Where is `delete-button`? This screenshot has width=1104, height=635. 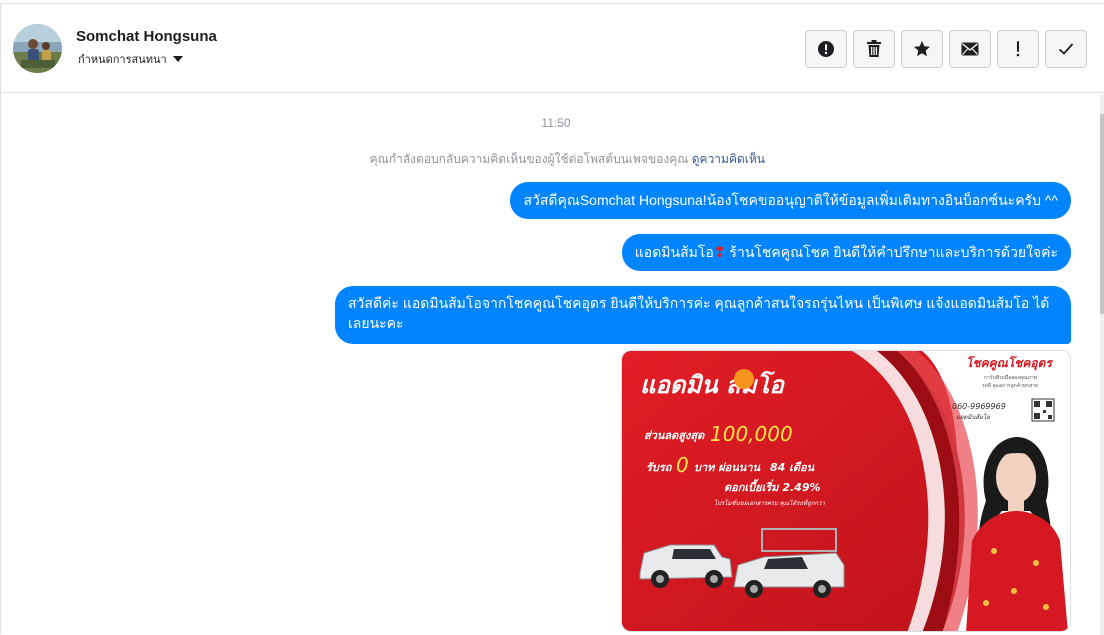 delete-button is located at coordinates (874, 49).